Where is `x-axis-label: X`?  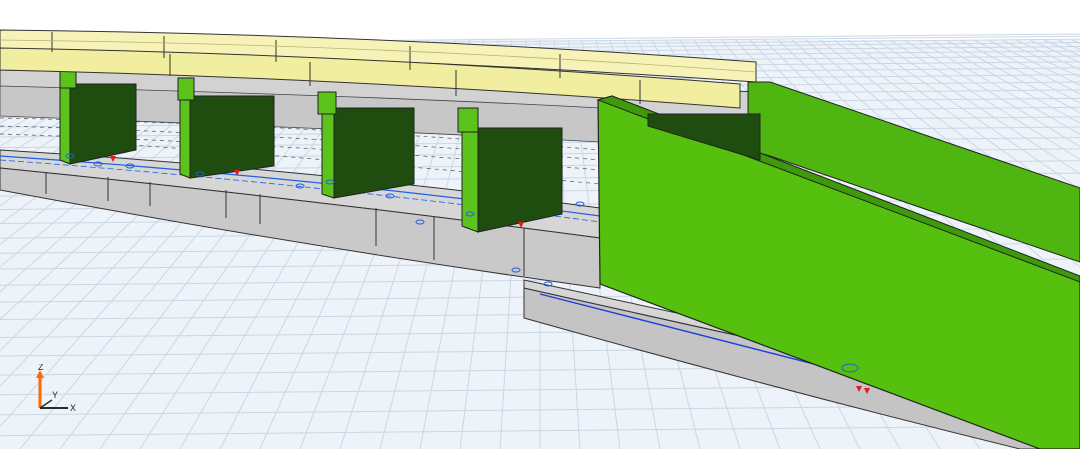
x-axis-label: X is located at coordinates (73, 408).